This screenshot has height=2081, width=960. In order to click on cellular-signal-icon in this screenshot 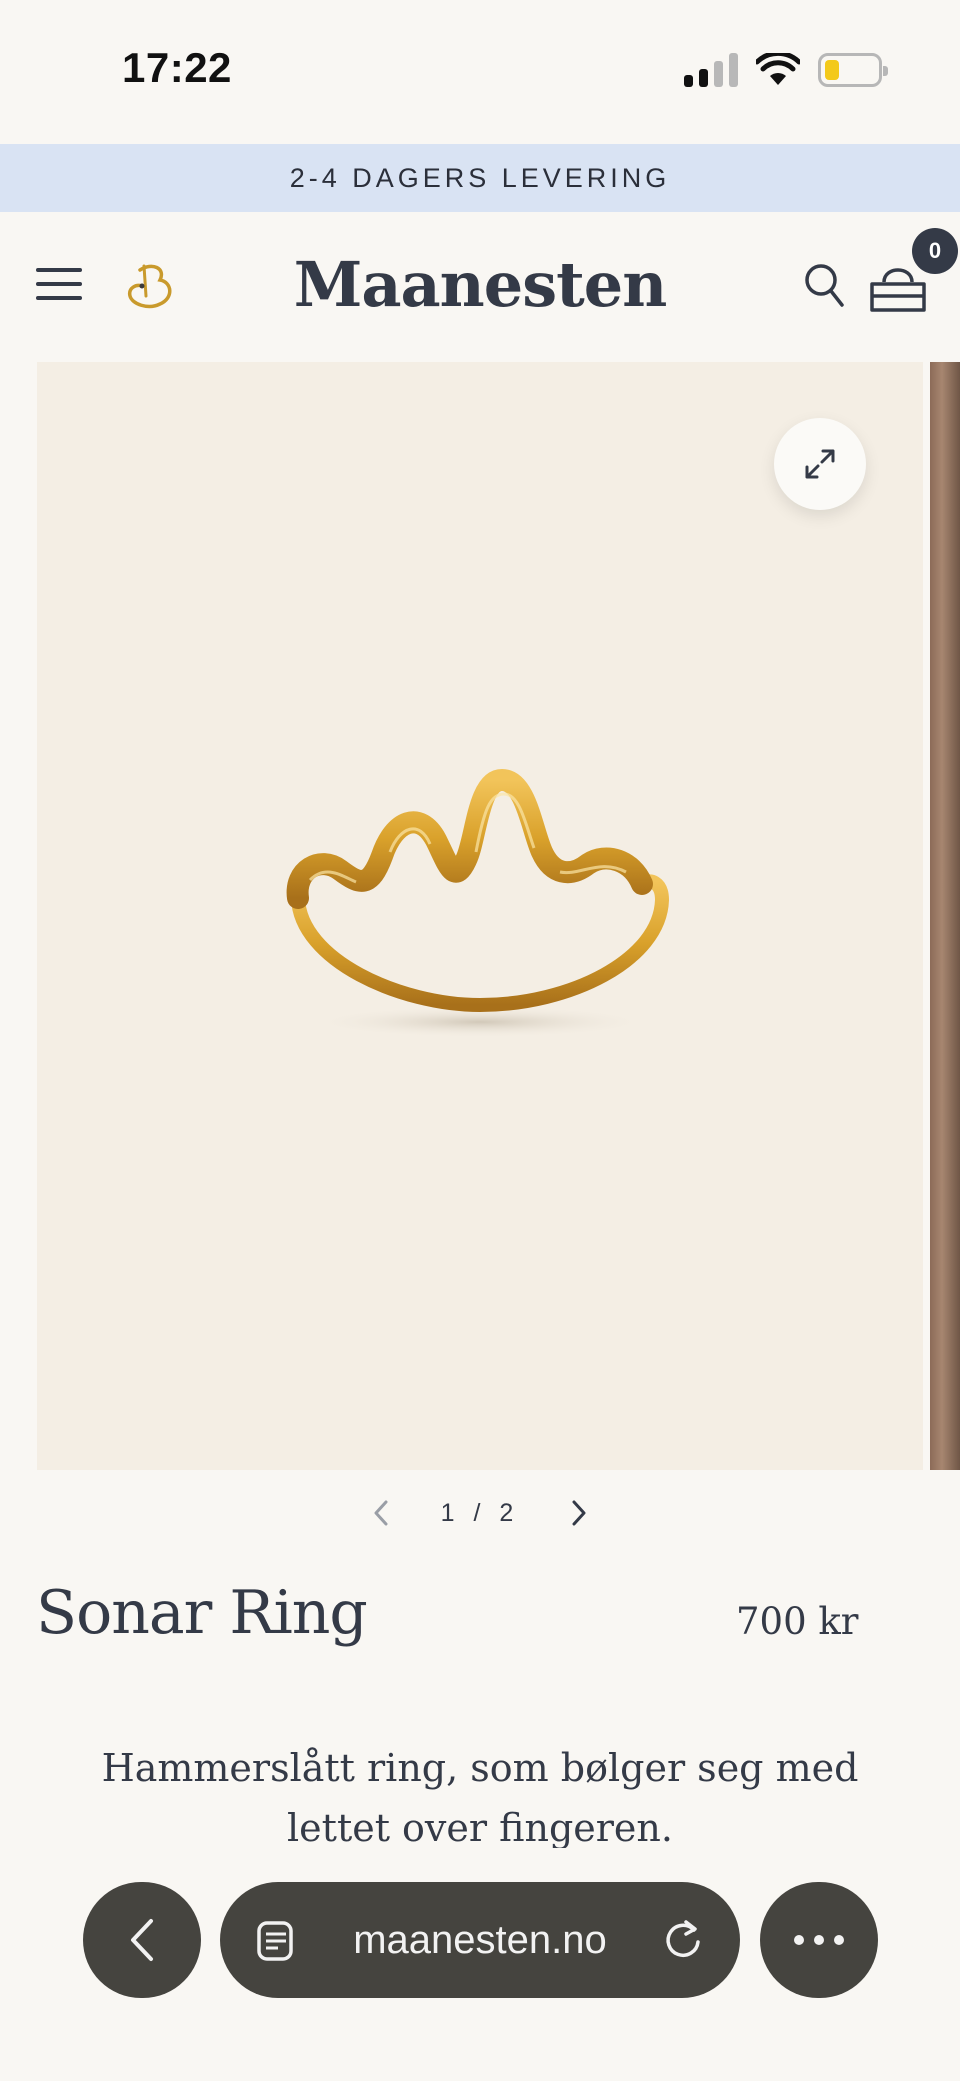, I will do `click(711, 70)`.